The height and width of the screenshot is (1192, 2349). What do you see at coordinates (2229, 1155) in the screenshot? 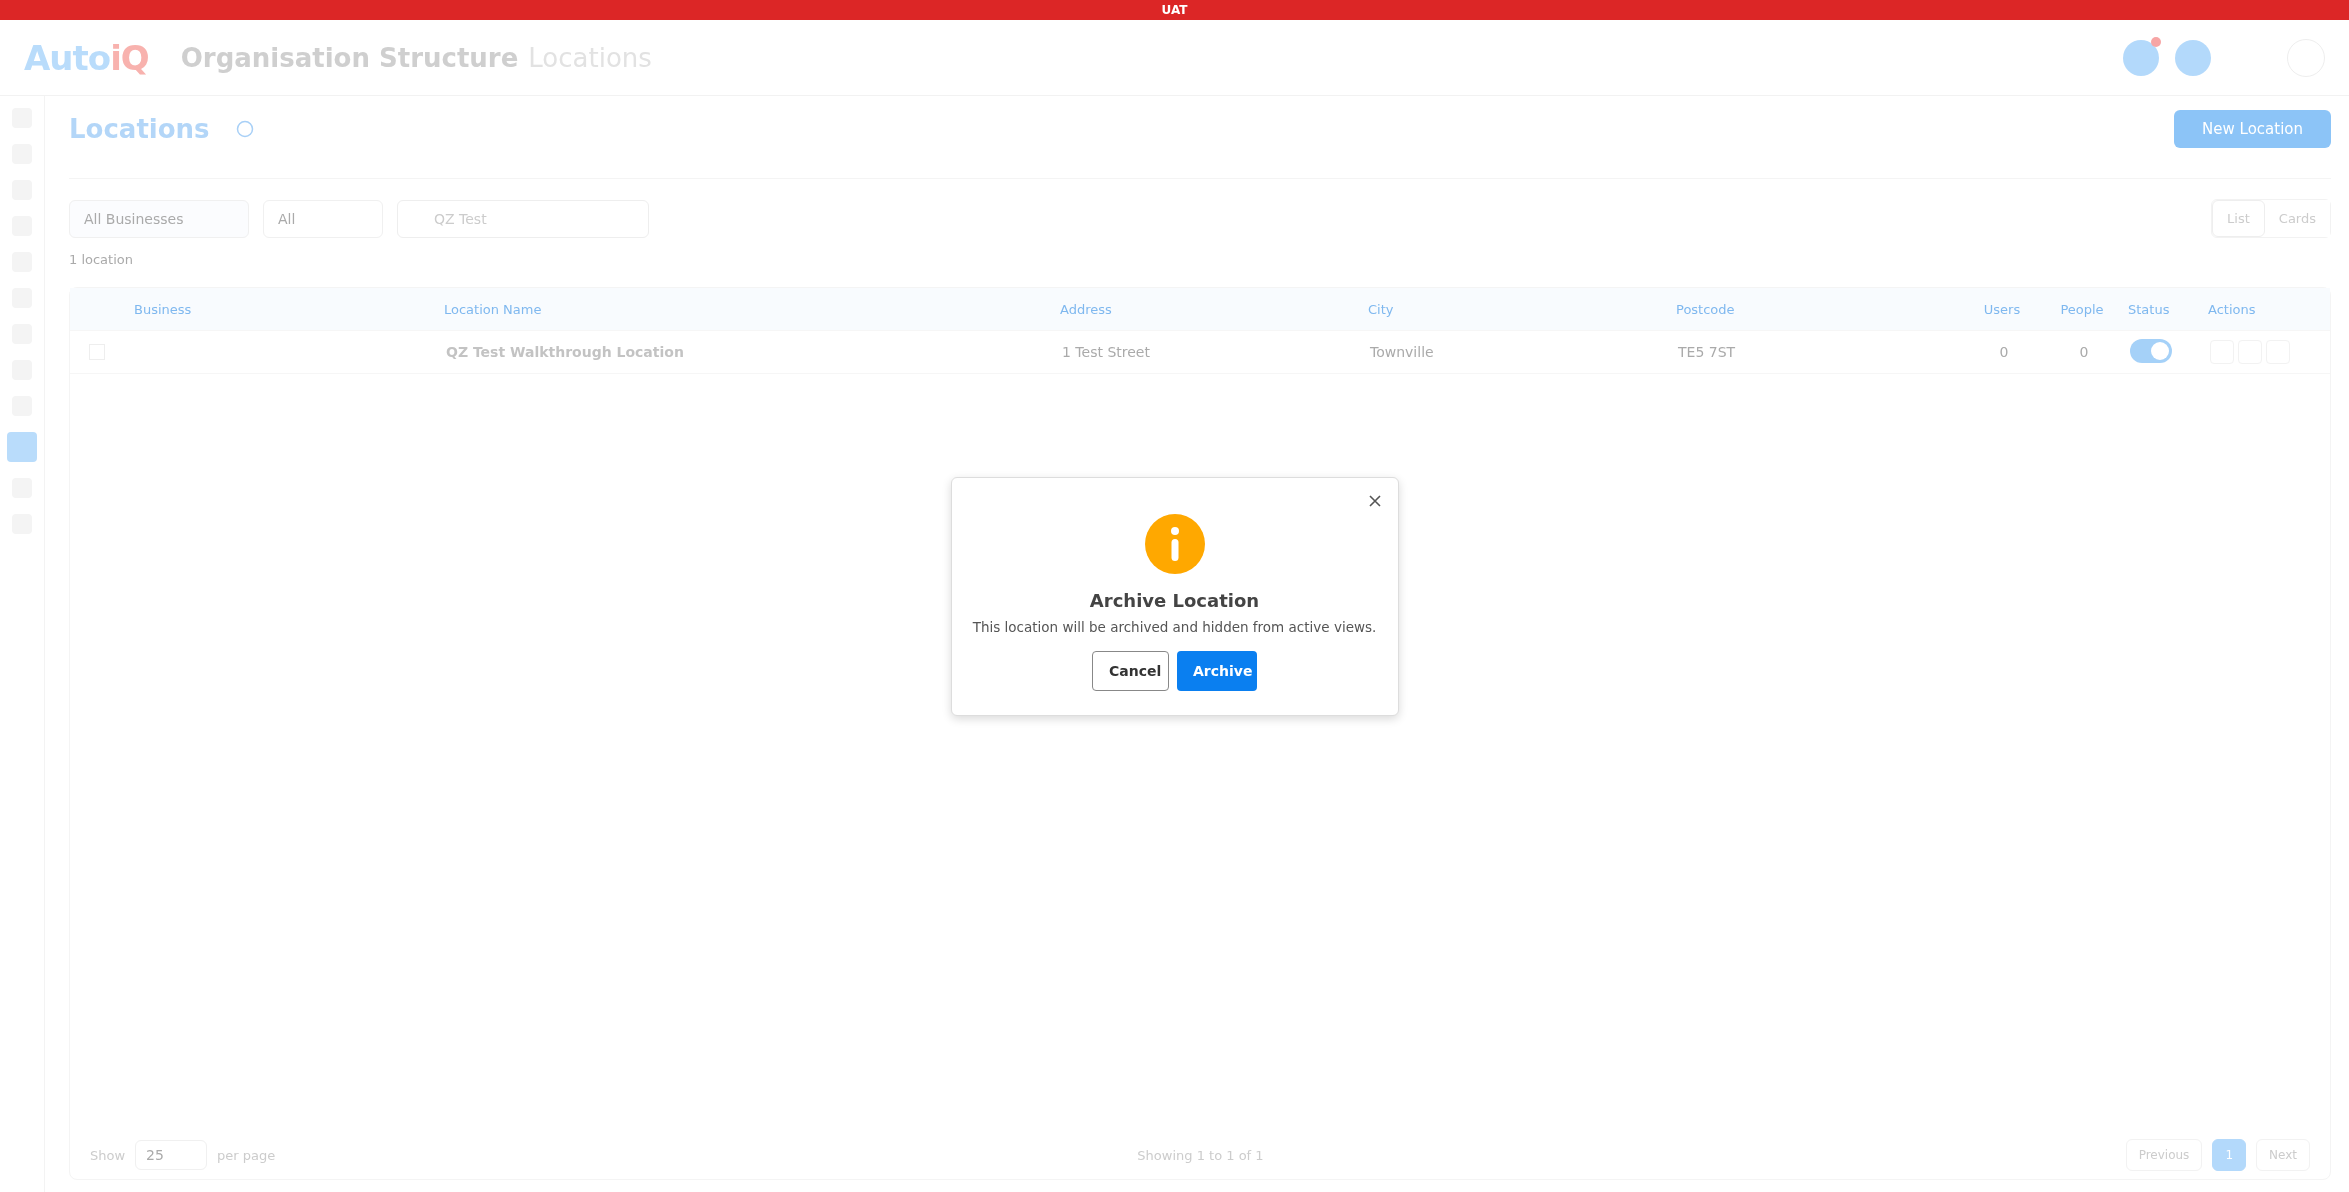
I see `page-button: 1` at bounding box center [2229, 1155].